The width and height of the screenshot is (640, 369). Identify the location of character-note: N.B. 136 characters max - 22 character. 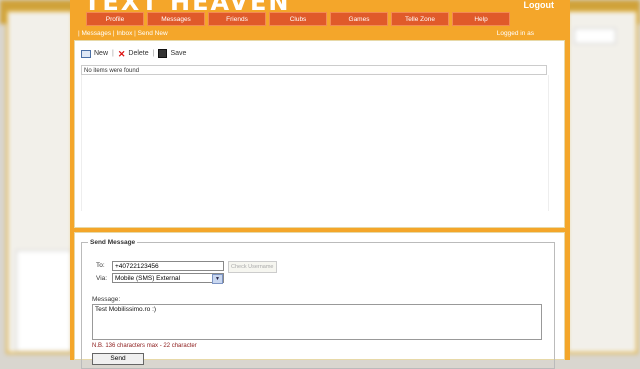
(144, 346).